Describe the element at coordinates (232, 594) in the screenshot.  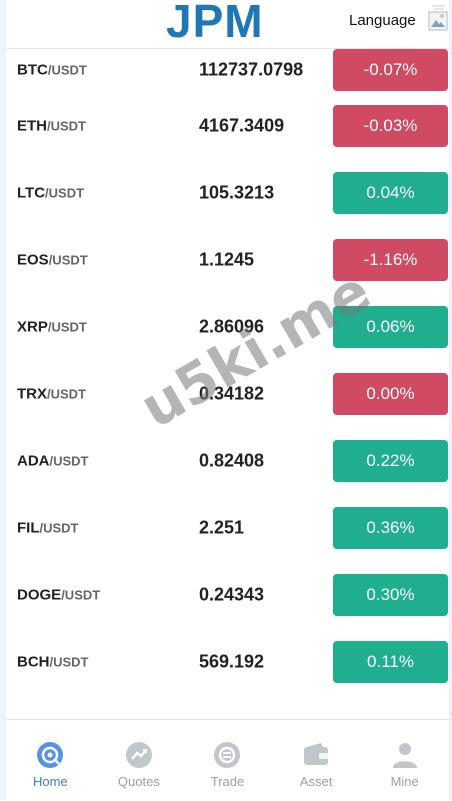
I see `last-price: 0.24343` at that location.